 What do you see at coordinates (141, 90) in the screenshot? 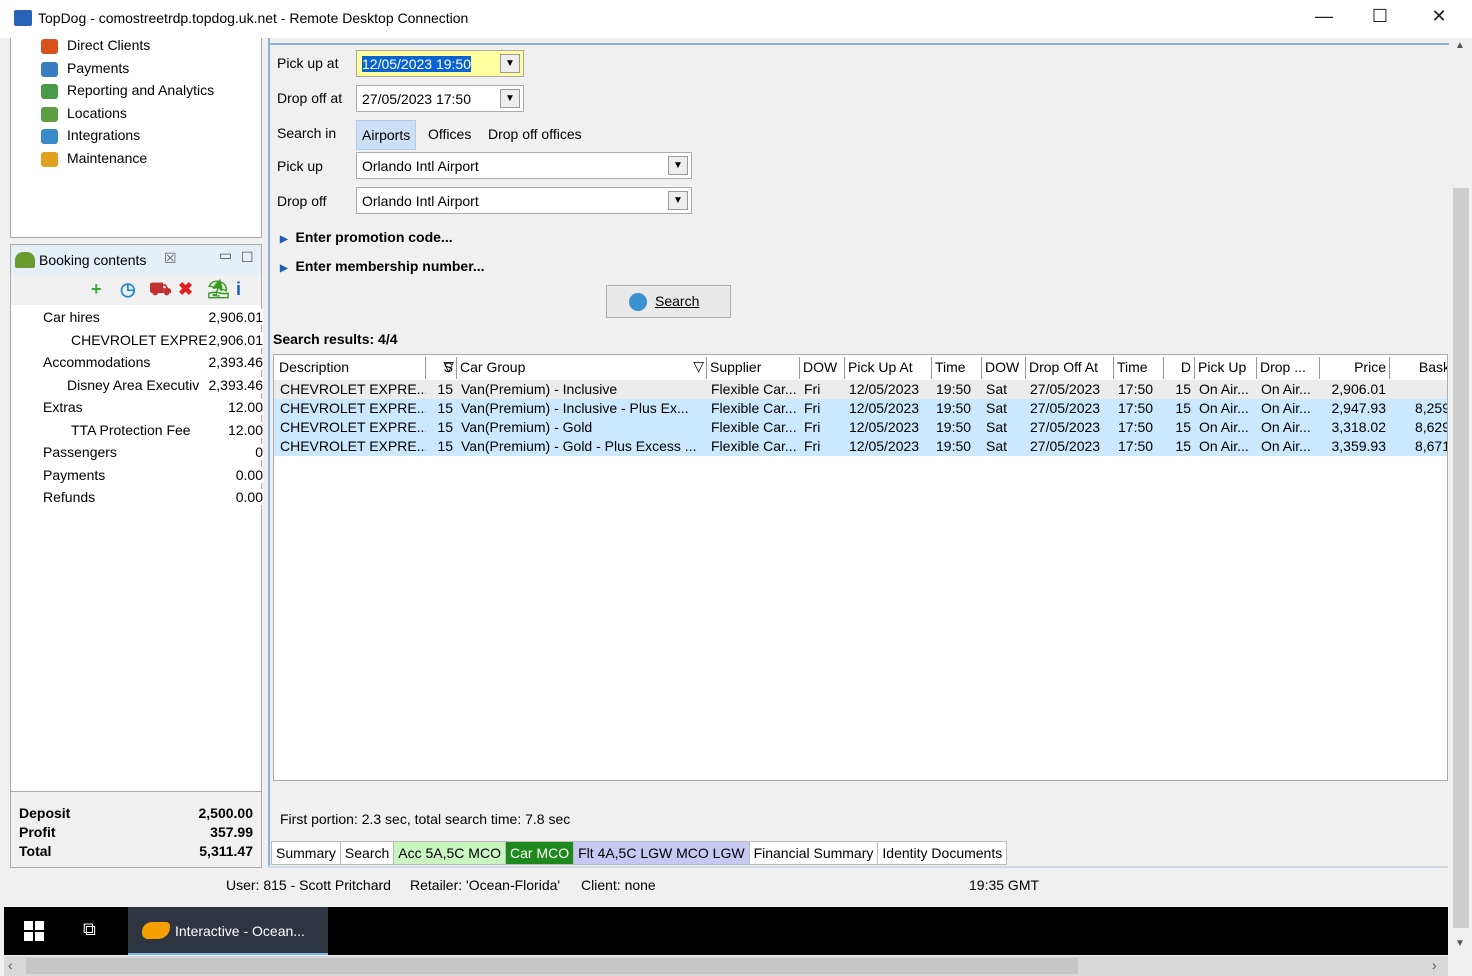
I see `nav-item-label: Reporting and Analytics` at bounding box center [141, 90].